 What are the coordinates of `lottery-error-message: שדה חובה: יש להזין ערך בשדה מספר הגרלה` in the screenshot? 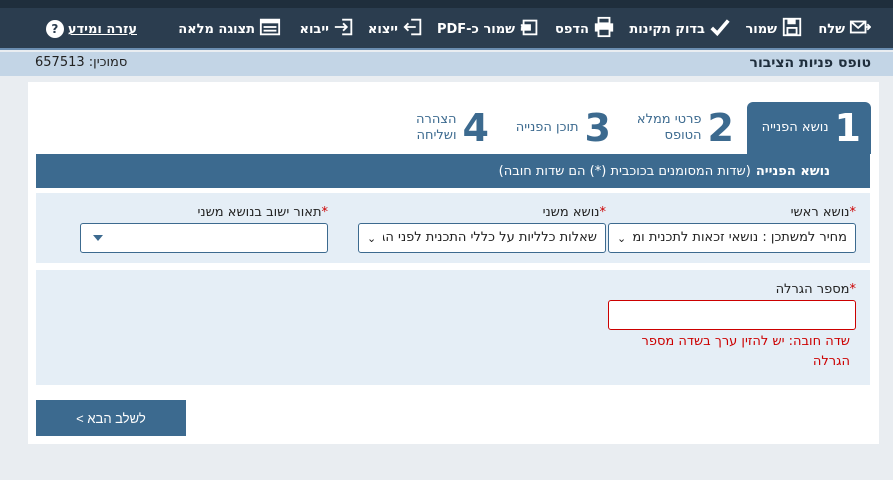 It's located at (746, 352).